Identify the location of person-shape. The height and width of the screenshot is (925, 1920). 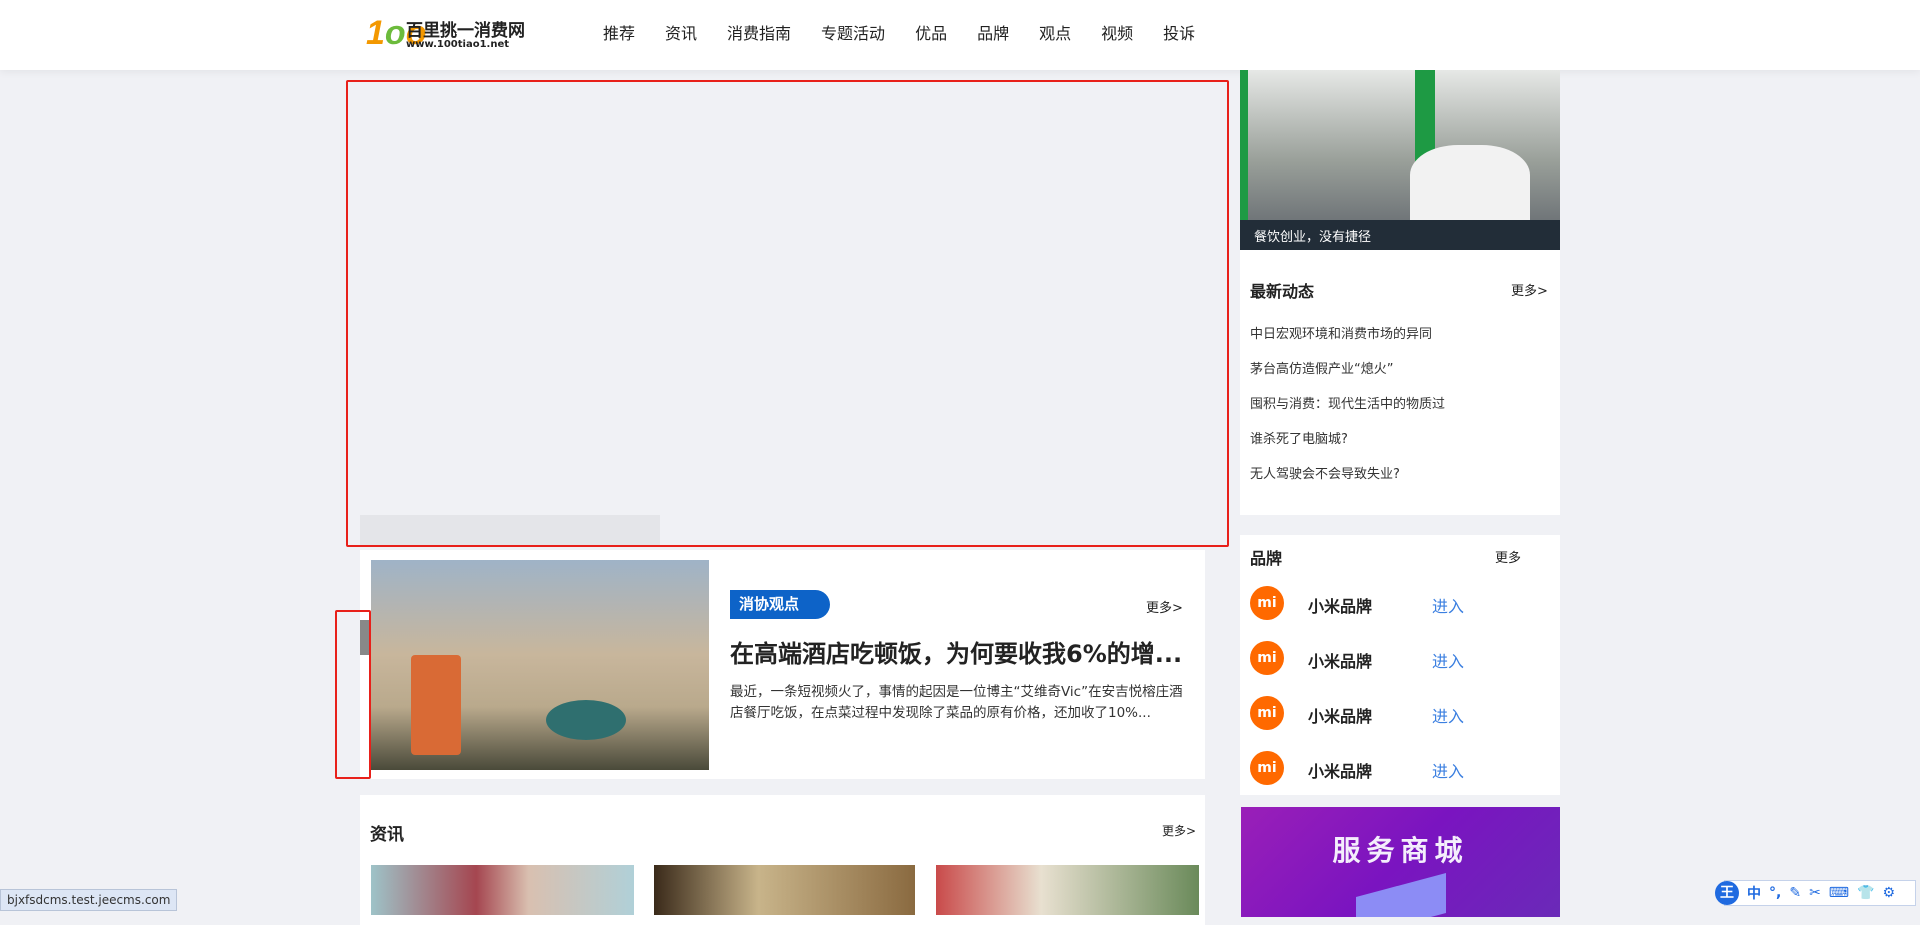
(1470, 182).